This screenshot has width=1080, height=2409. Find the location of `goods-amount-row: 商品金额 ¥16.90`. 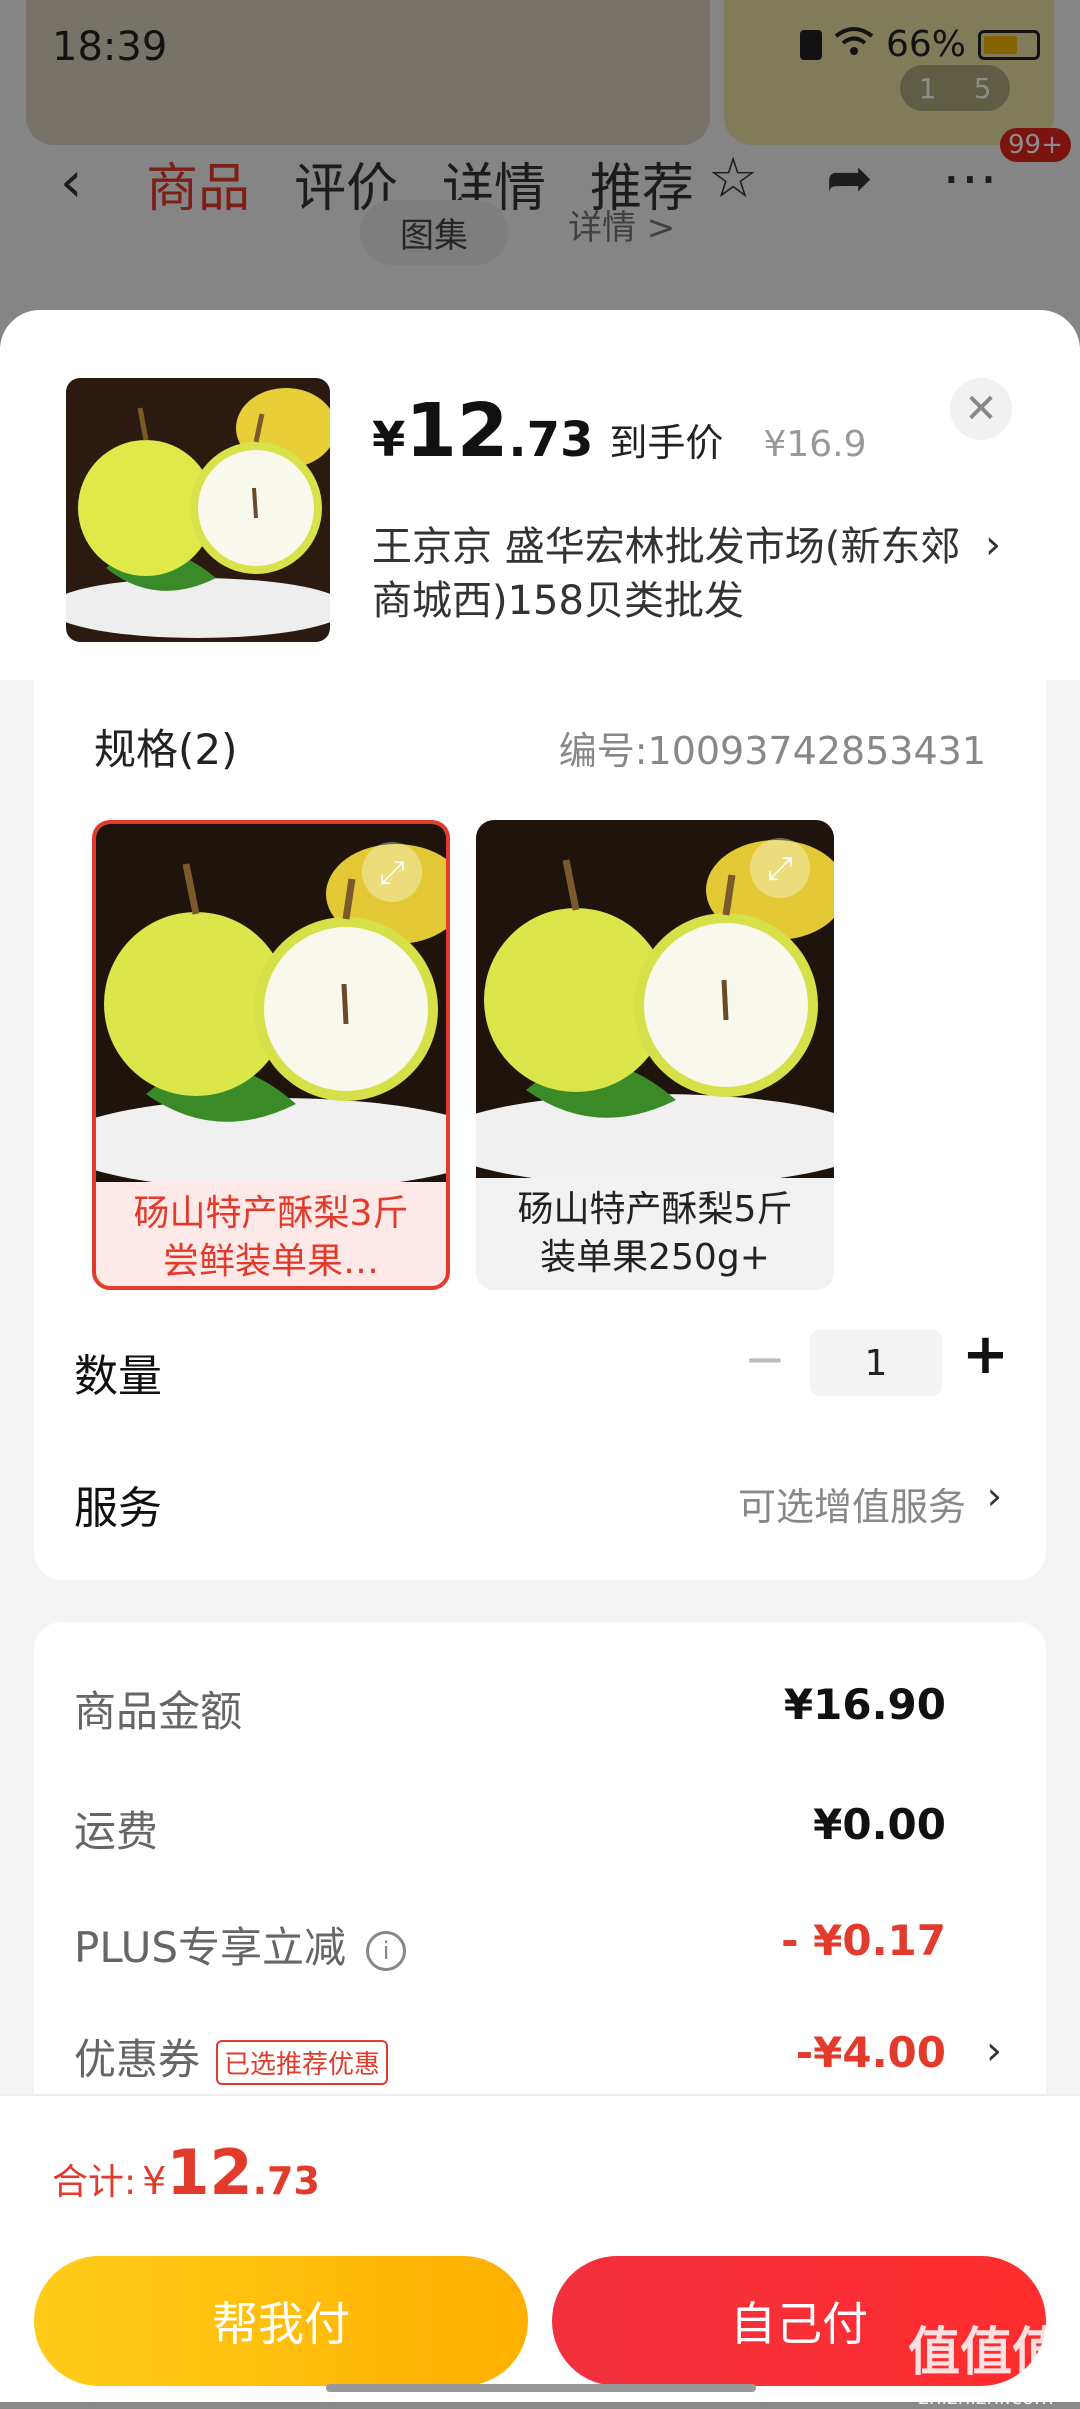

goods-amount-row: 商品金额 ¥16.90 is located at coordinates (540, 1713).